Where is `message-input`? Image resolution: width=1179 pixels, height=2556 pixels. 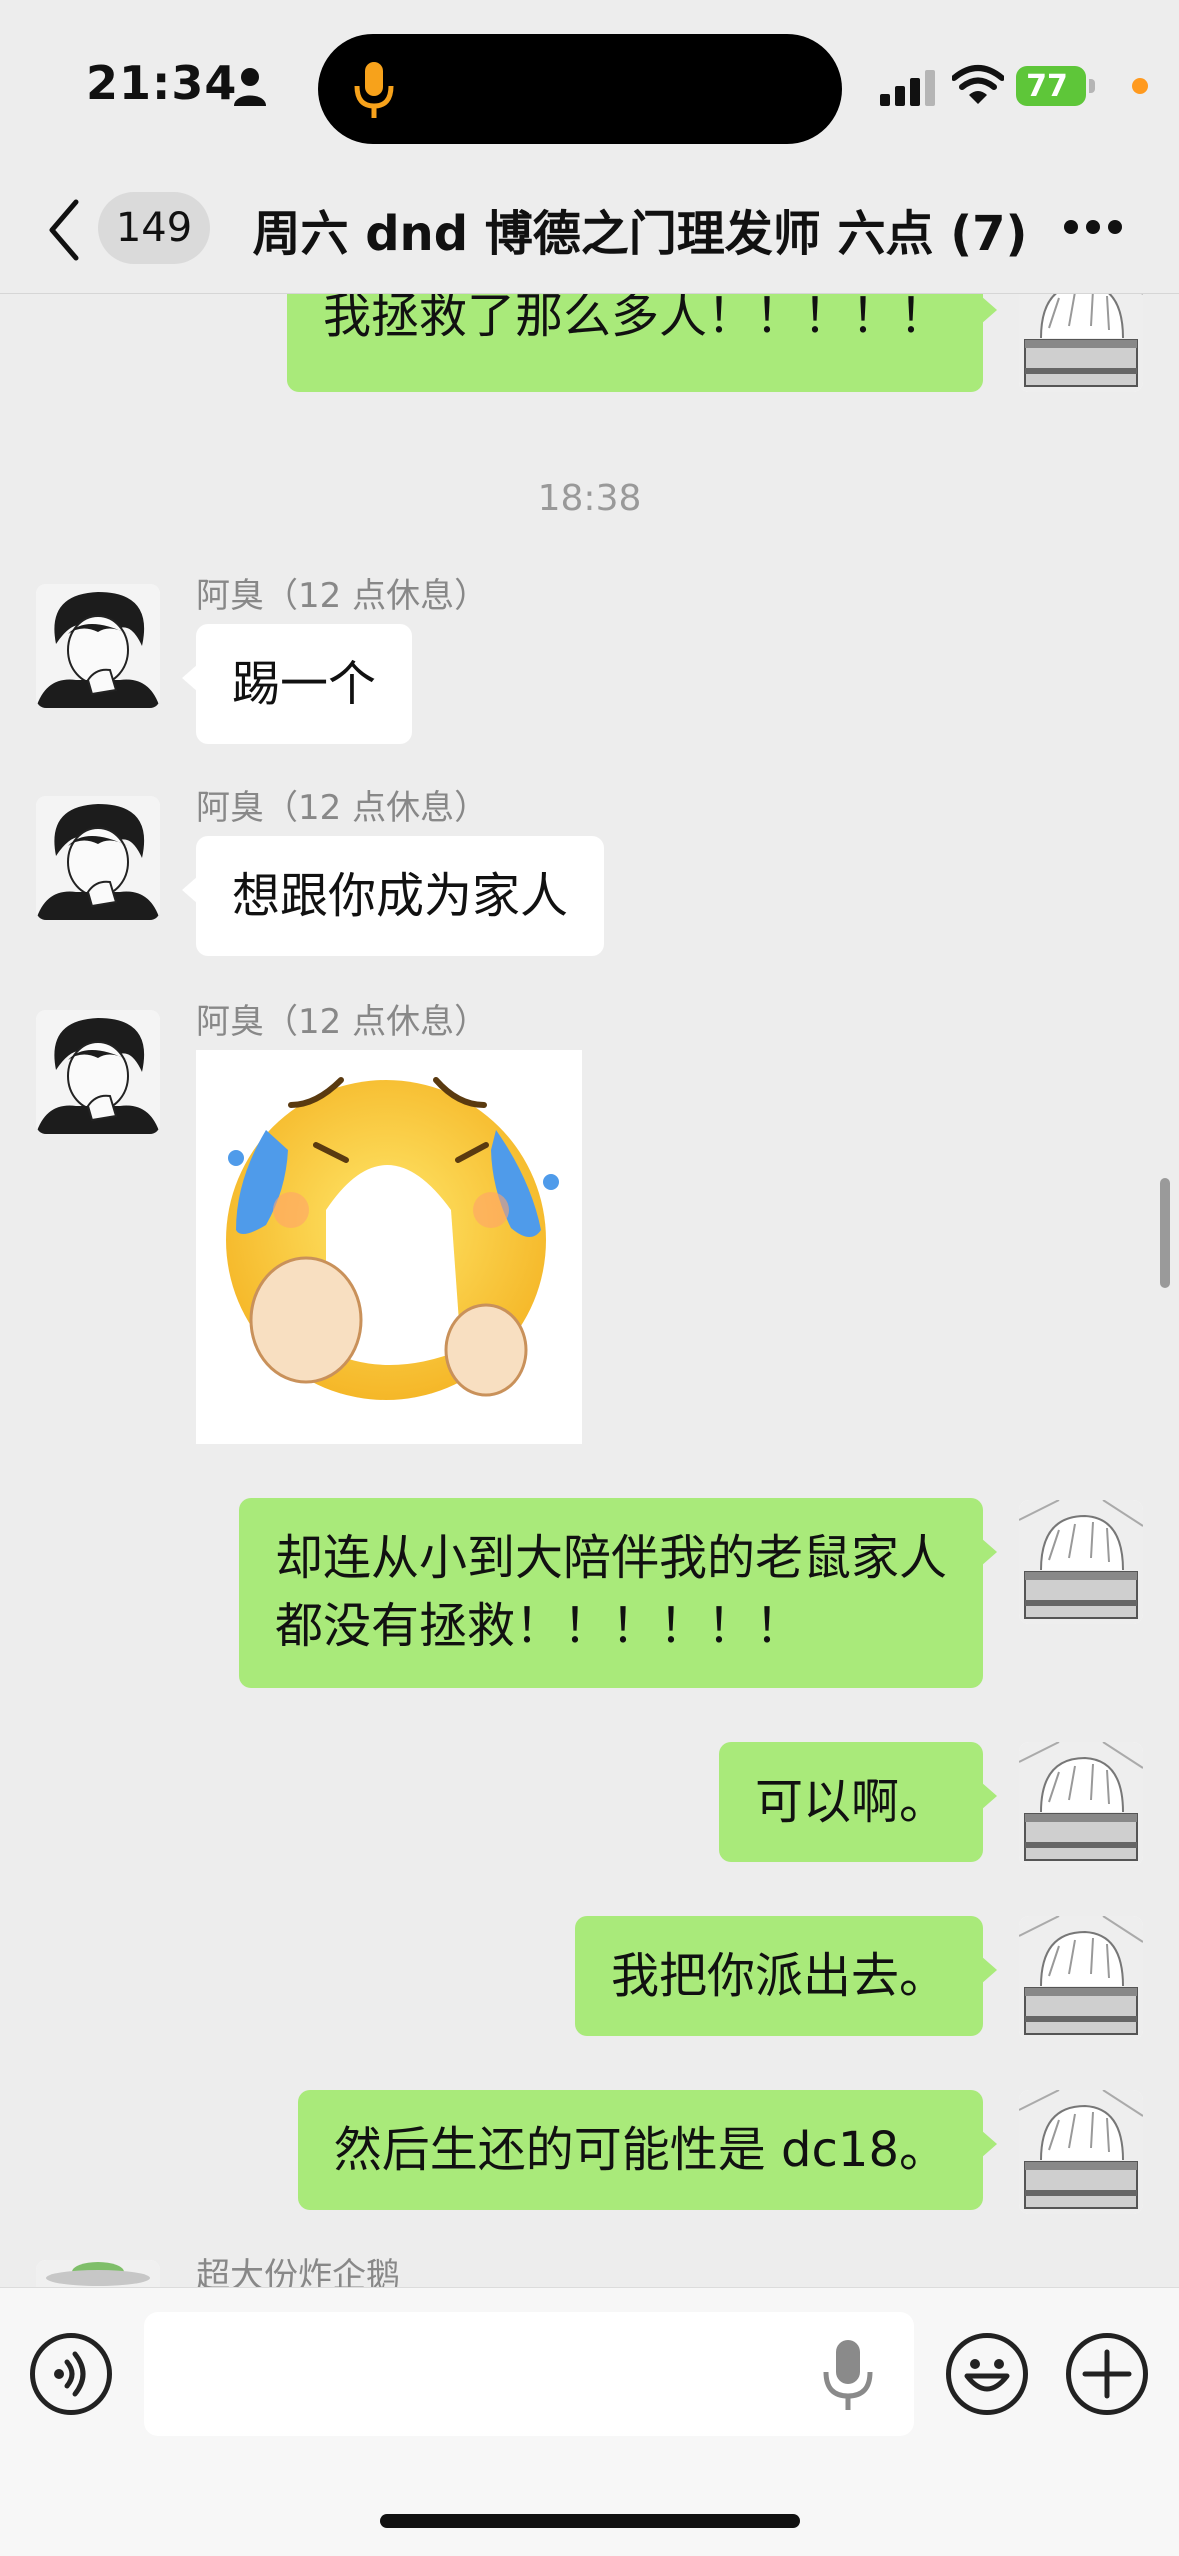
message-input is located at coordinates (529, 2374).